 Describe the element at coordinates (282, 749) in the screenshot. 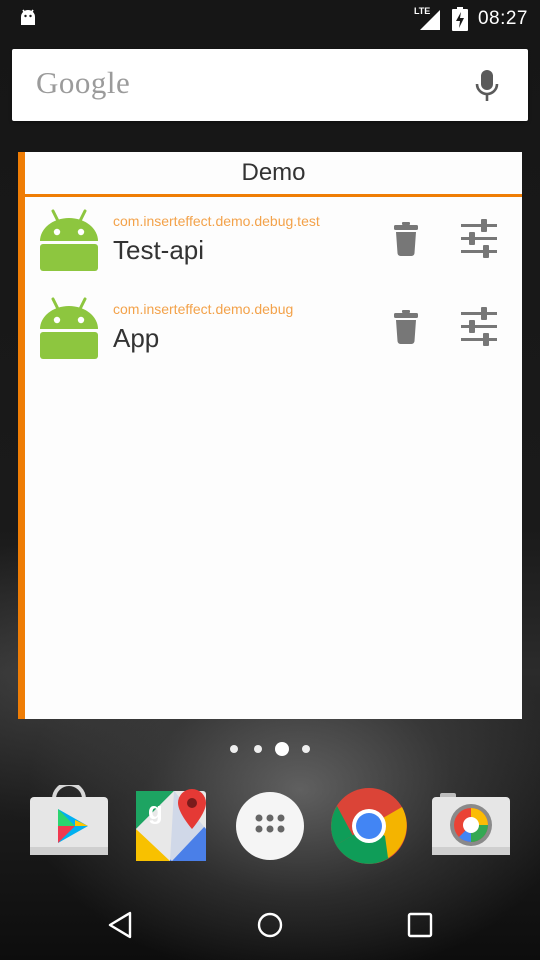

I see `page-dot-active` at that location.